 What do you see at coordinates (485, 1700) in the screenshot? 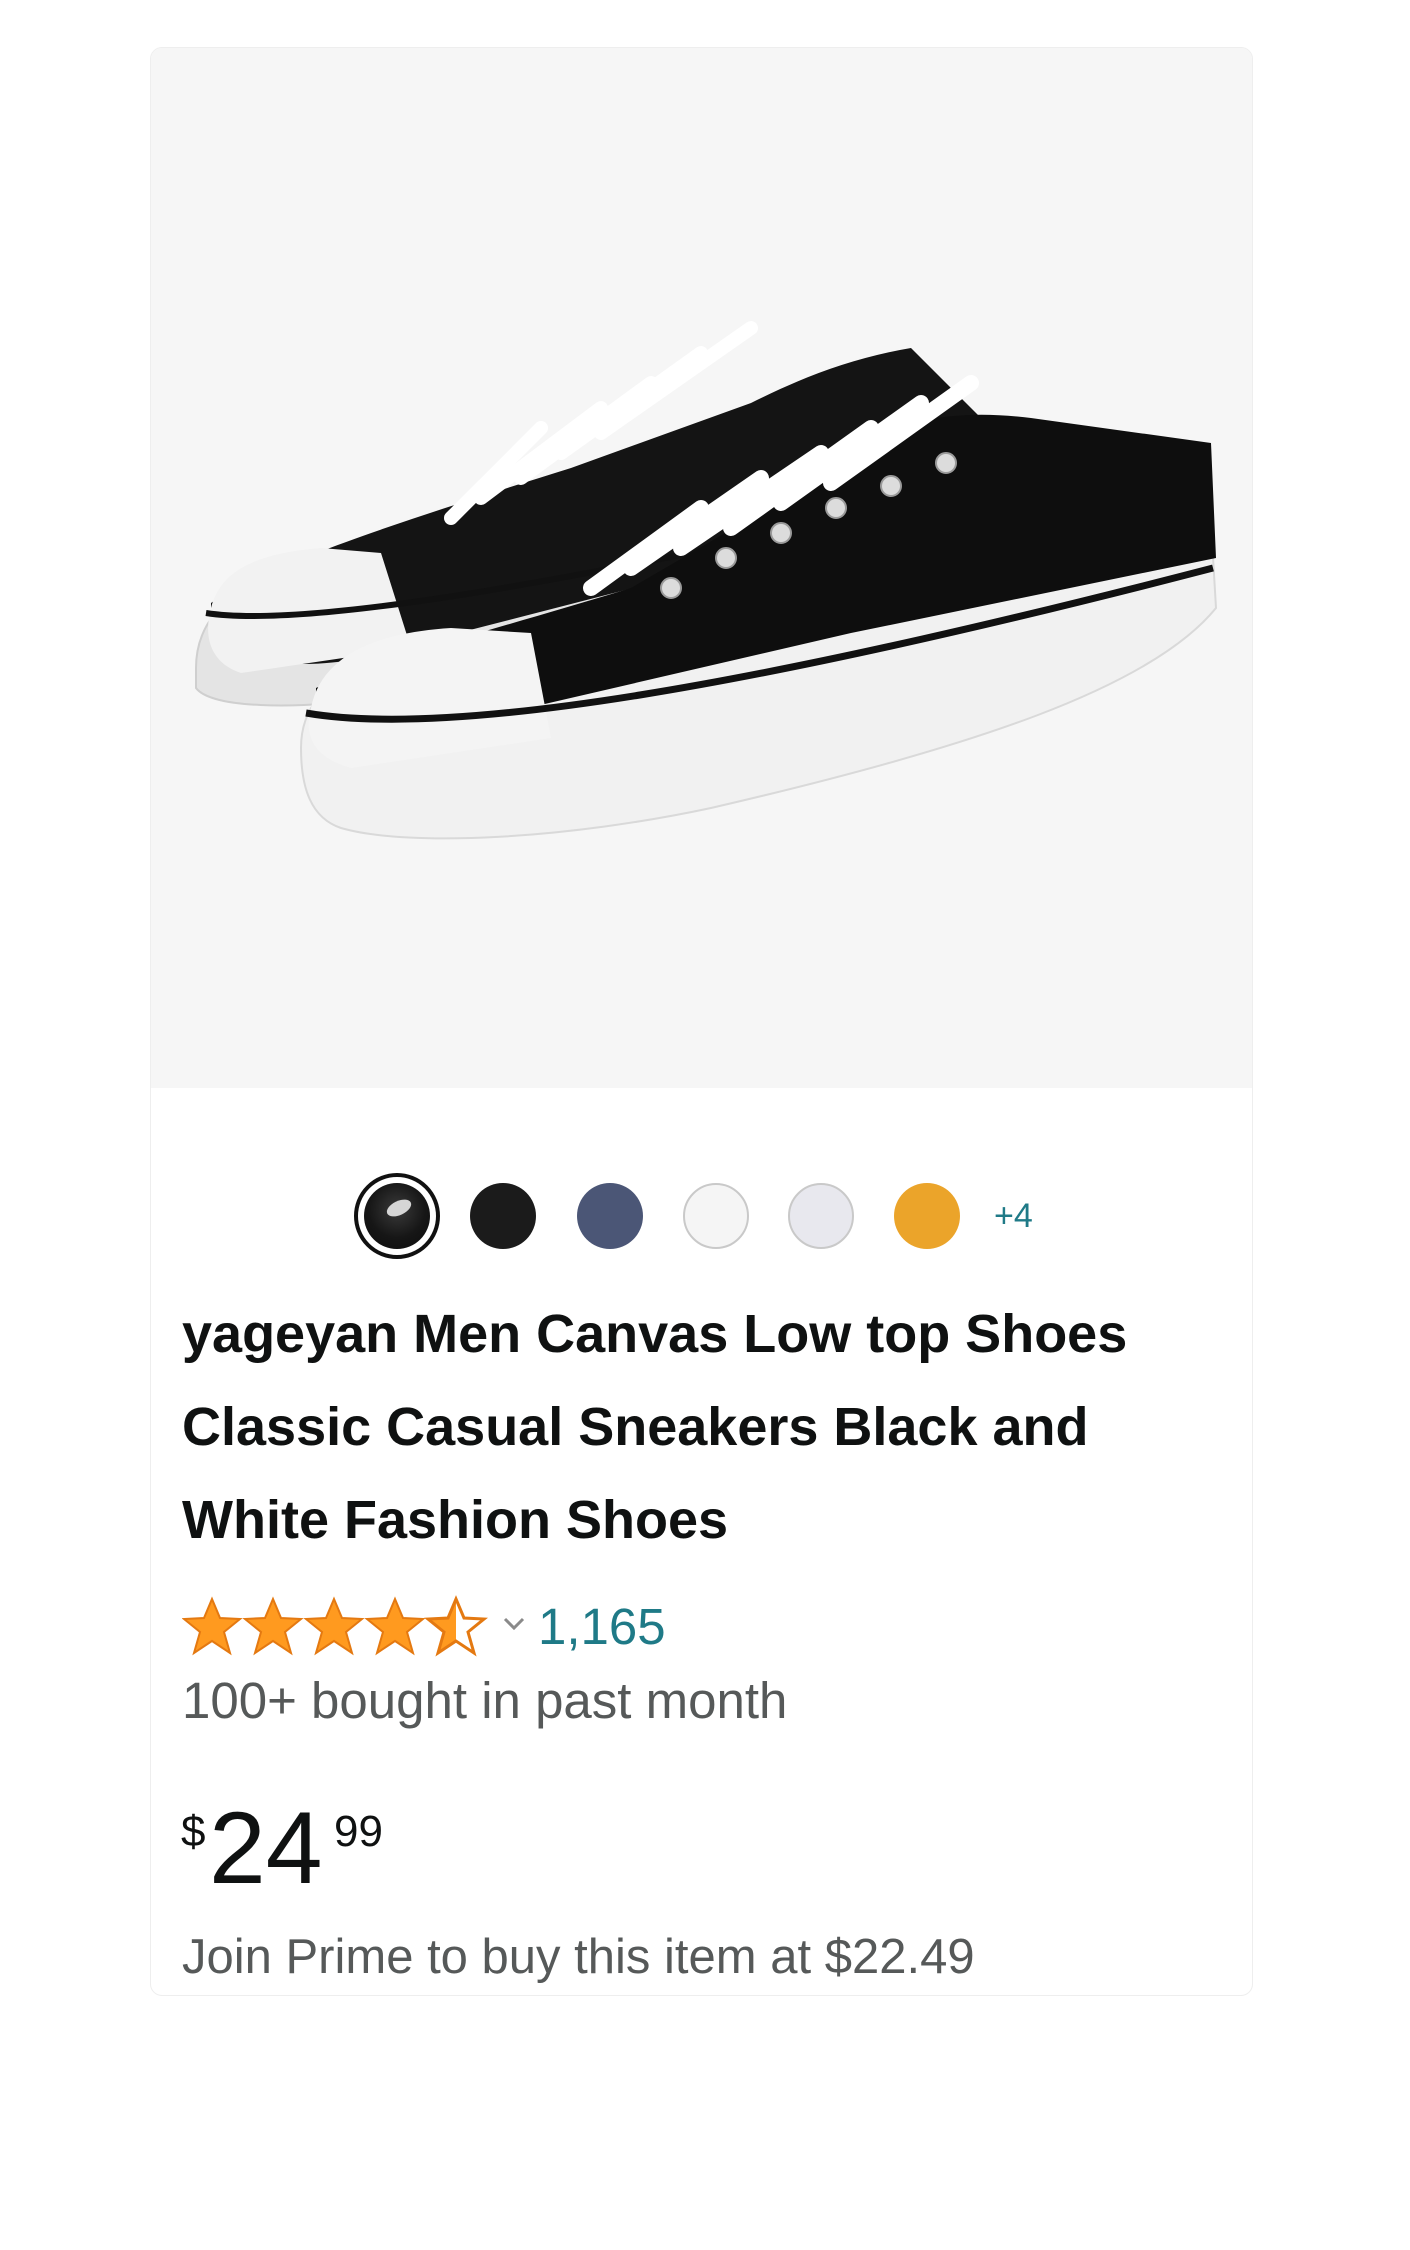
I see `bought-in-past-month: 100+ bought in past month` at bounding box center [485, 1700].